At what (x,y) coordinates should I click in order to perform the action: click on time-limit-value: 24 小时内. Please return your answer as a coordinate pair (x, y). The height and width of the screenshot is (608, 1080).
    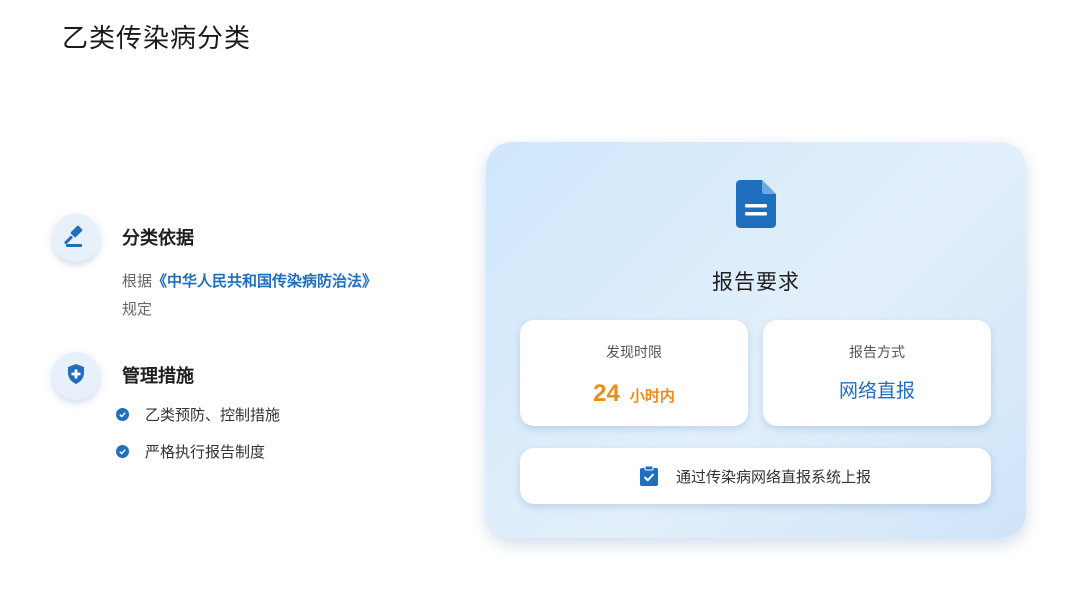
    Looking at the image, I should click on (634, 394).